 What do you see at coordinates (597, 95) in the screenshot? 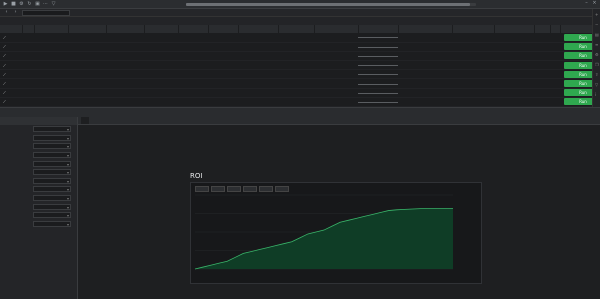
I see `info-icon: i` at bounding box center [597, 95].